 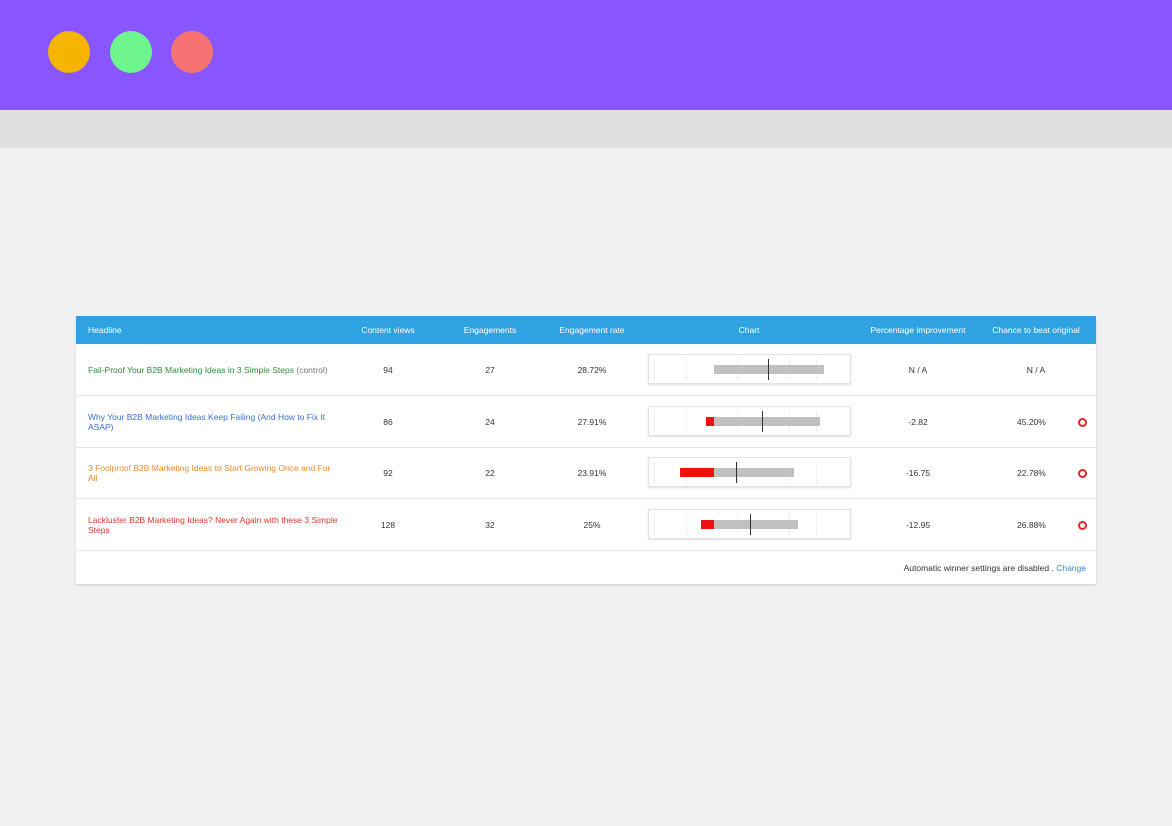 I want to click on percentage-improvement-value: N / A, so click(x=918, y=369).